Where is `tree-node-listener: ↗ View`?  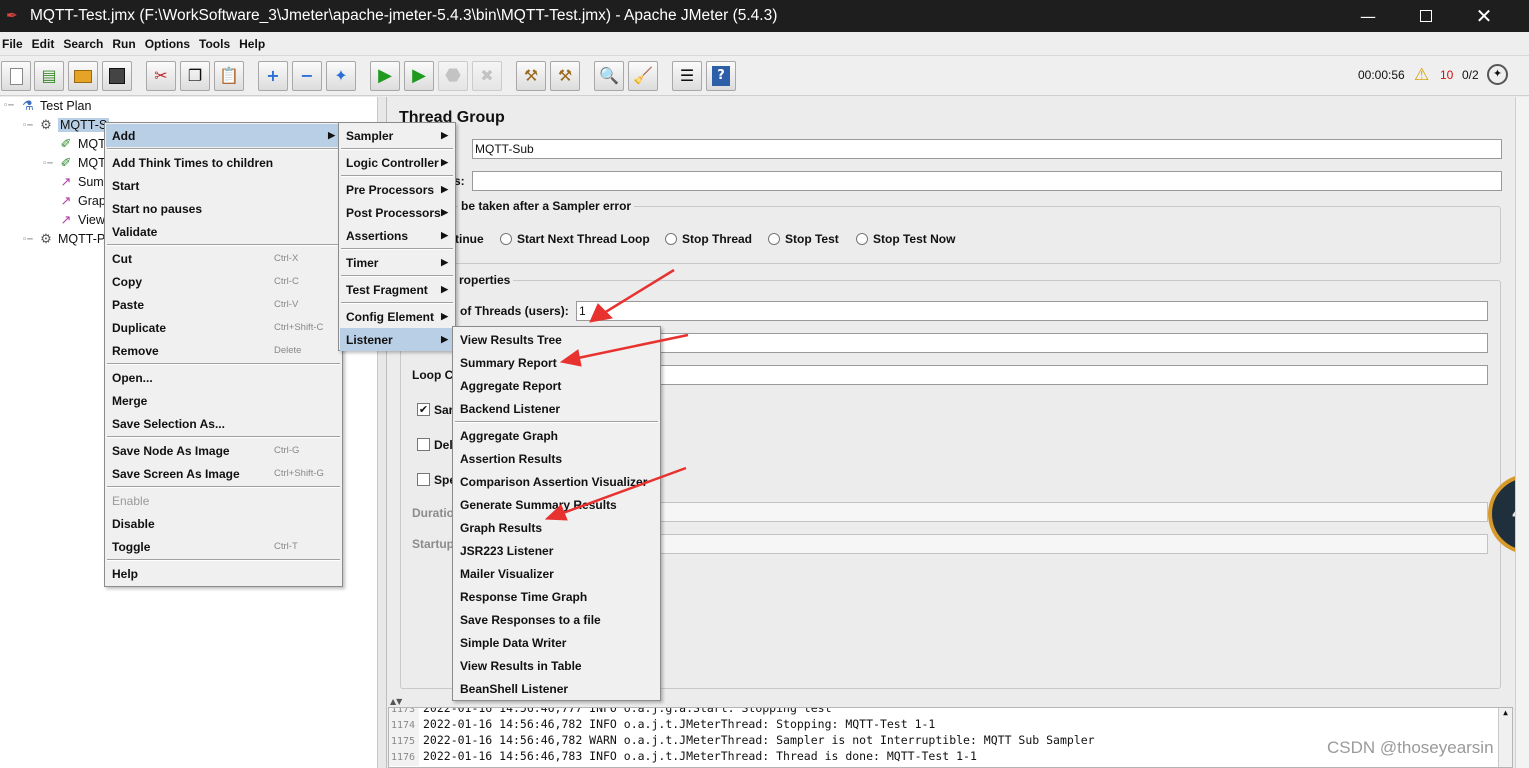
tree-node-listener: ↗ View is located at coordinates (81, 220).